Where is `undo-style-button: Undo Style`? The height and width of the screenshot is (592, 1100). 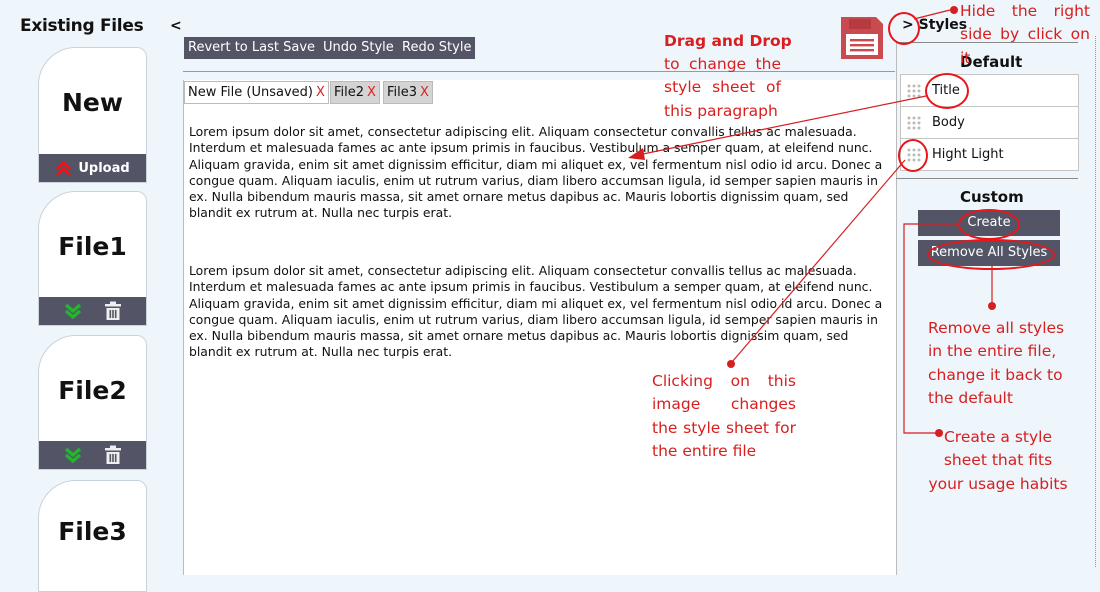 undo-style-button: Undo Style is located at coordinates (358, 48).